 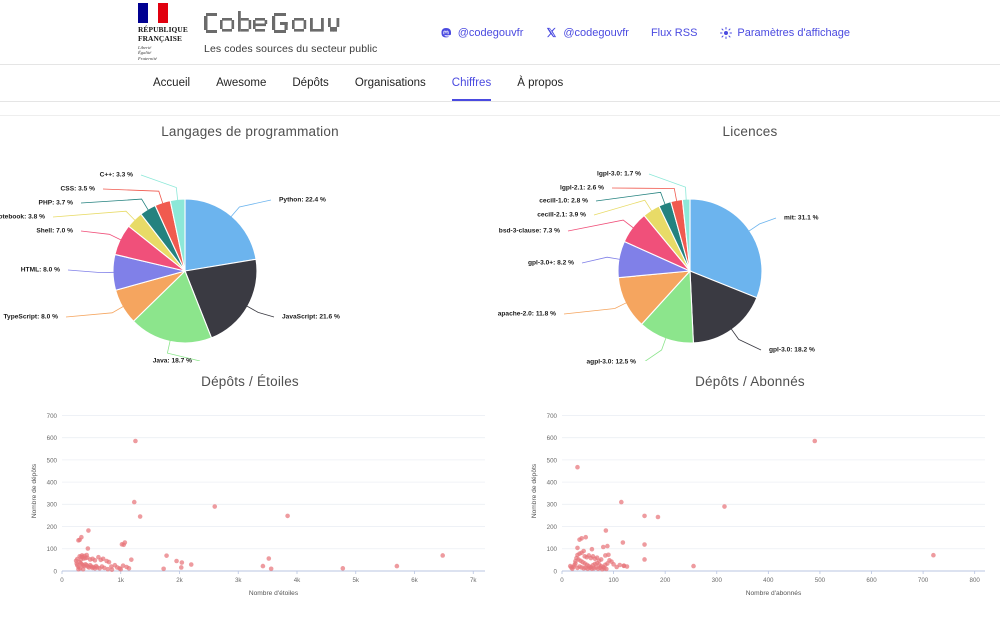 What do you see at coordinates (30, 317) in the screenshot?
I see `pie-slice-label: TypeScript: 8.0 %` at bounding box center [30, 317].